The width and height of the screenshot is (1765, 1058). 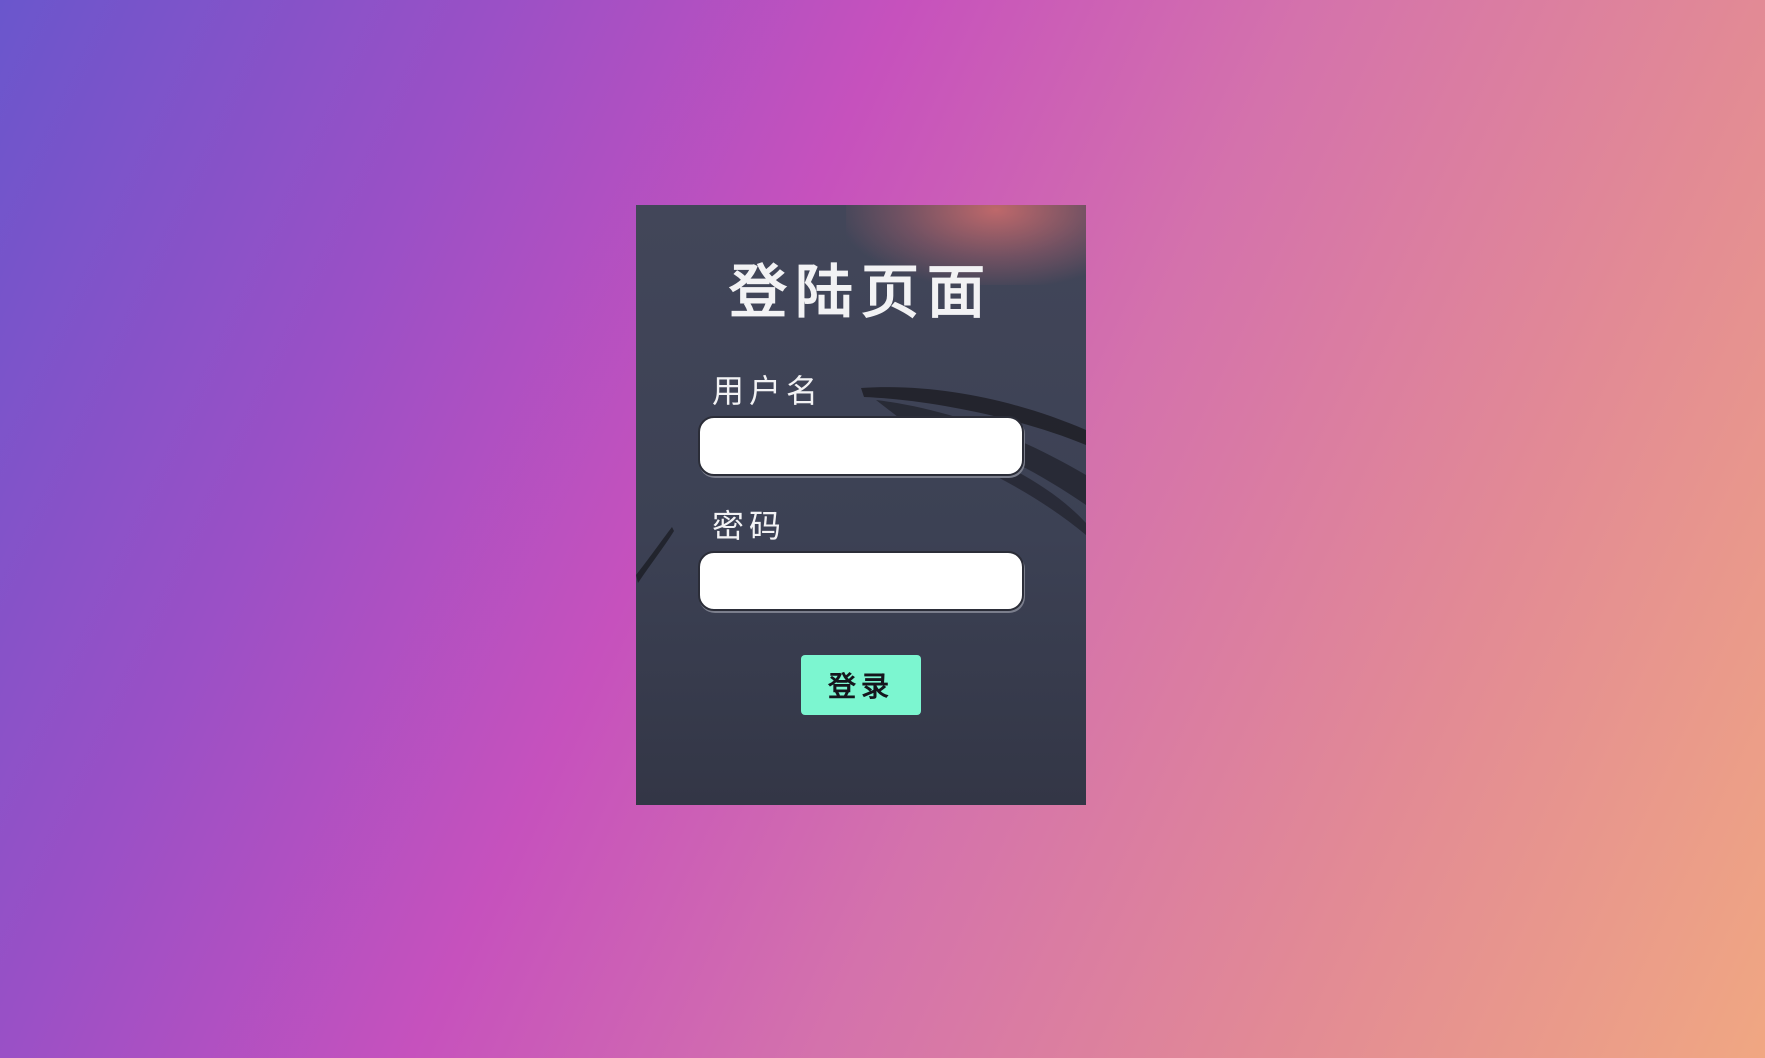 What do you see at coordinates (749, 526) in the screenshot?
I see `password-label: 密码` at bounding box center [749, 526].